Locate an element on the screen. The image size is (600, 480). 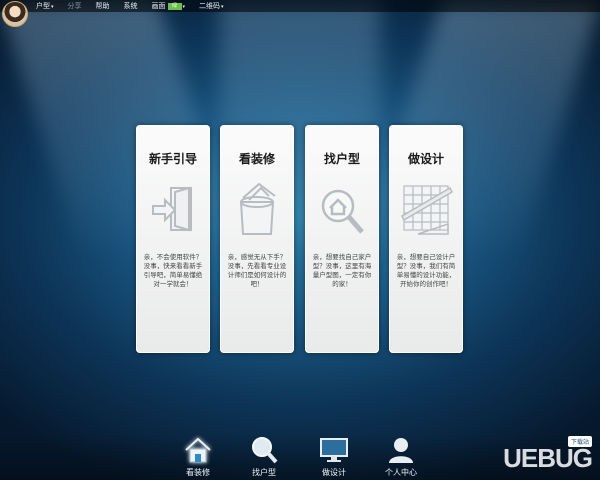
dock-item-personal-center: 个人中心 is located at coordinates (401, 456).